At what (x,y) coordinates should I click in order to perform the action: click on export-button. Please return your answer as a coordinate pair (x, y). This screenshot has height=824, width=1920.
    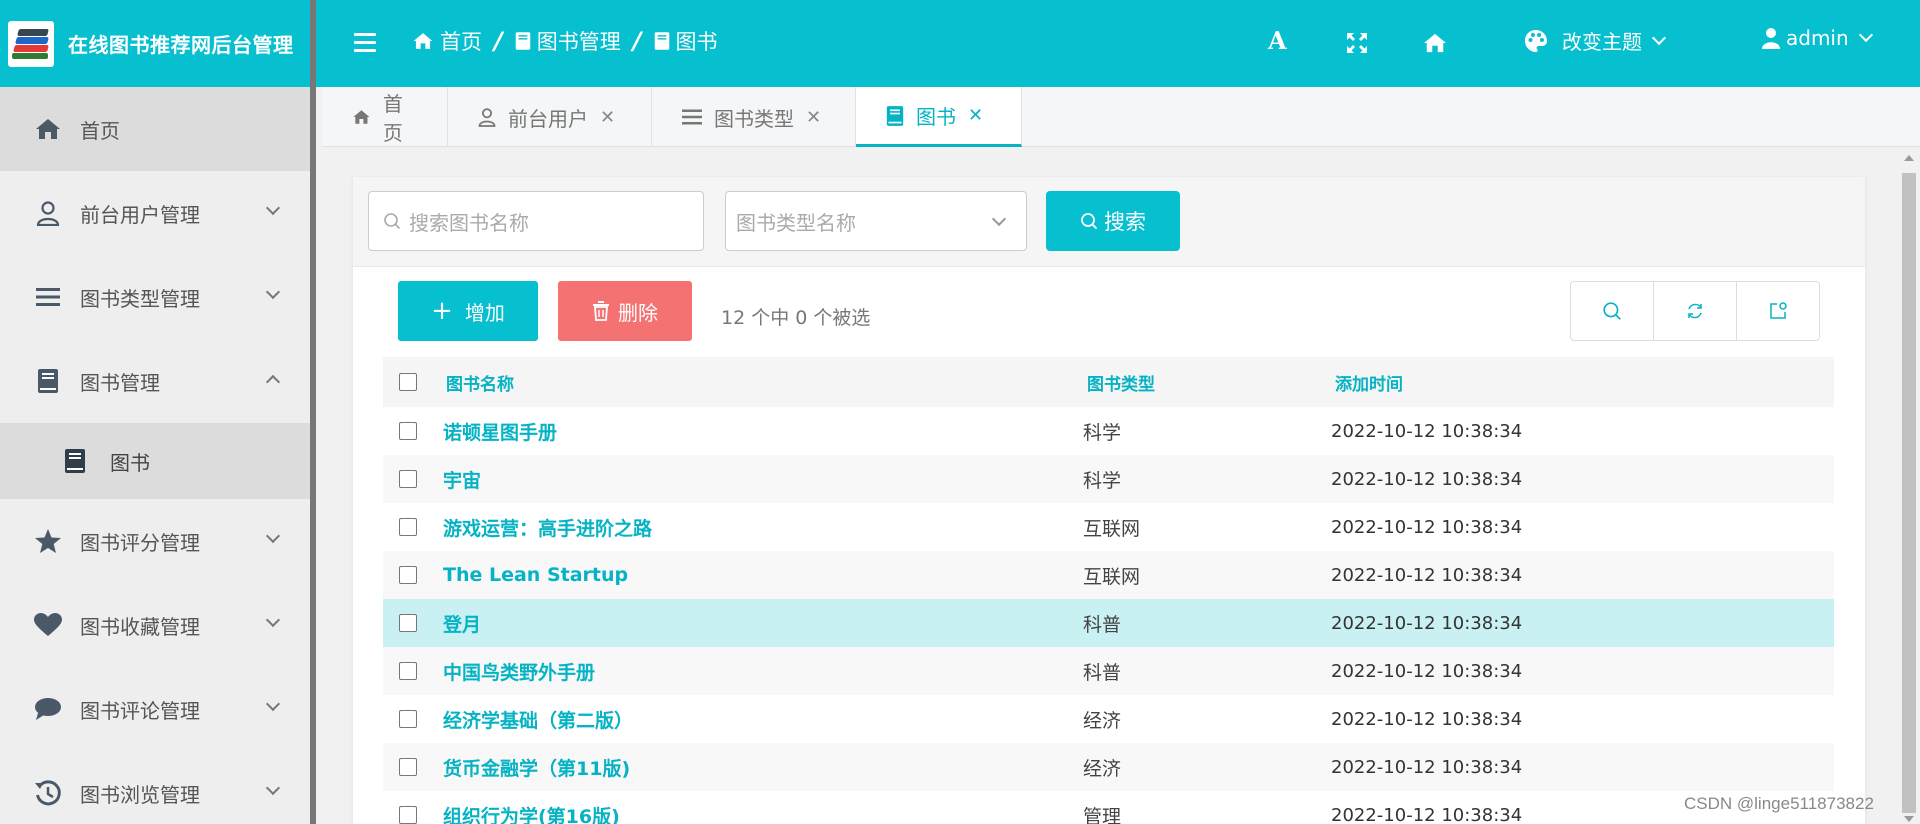
    Looking at the image, I should click on (1778, 311).